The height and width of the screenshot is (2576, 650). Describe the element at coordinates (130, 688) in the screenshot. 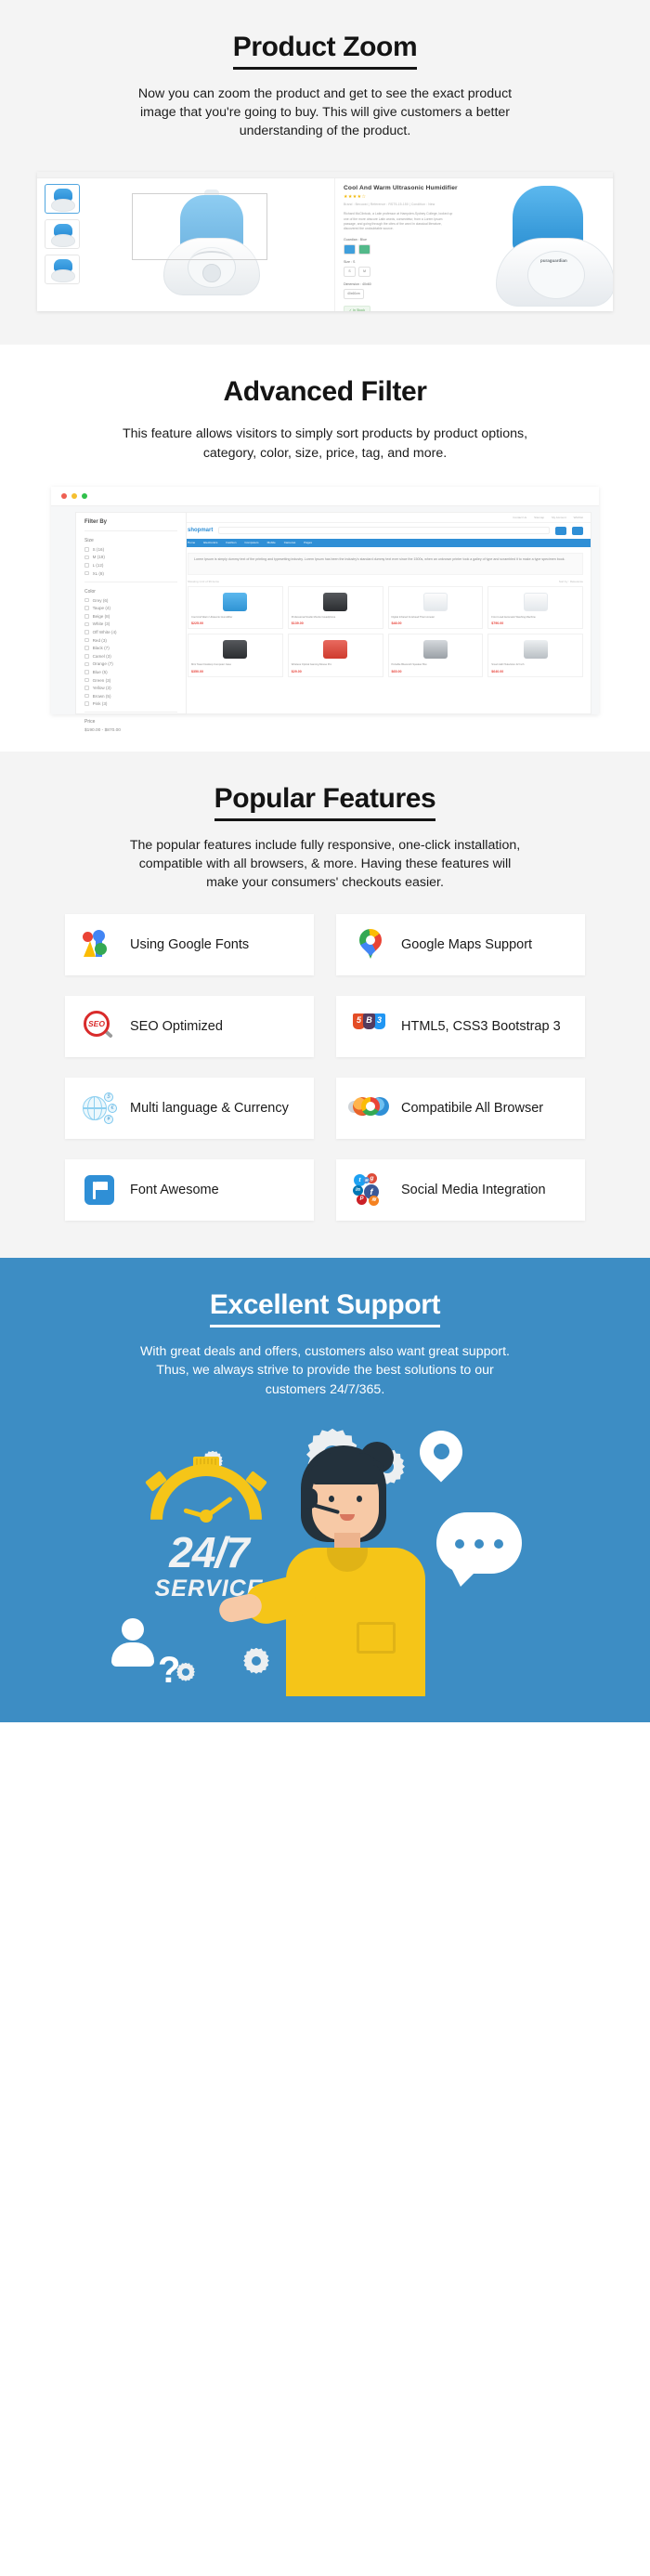

I see `filter-option-color-yellow: Yellow (3)` at that location.